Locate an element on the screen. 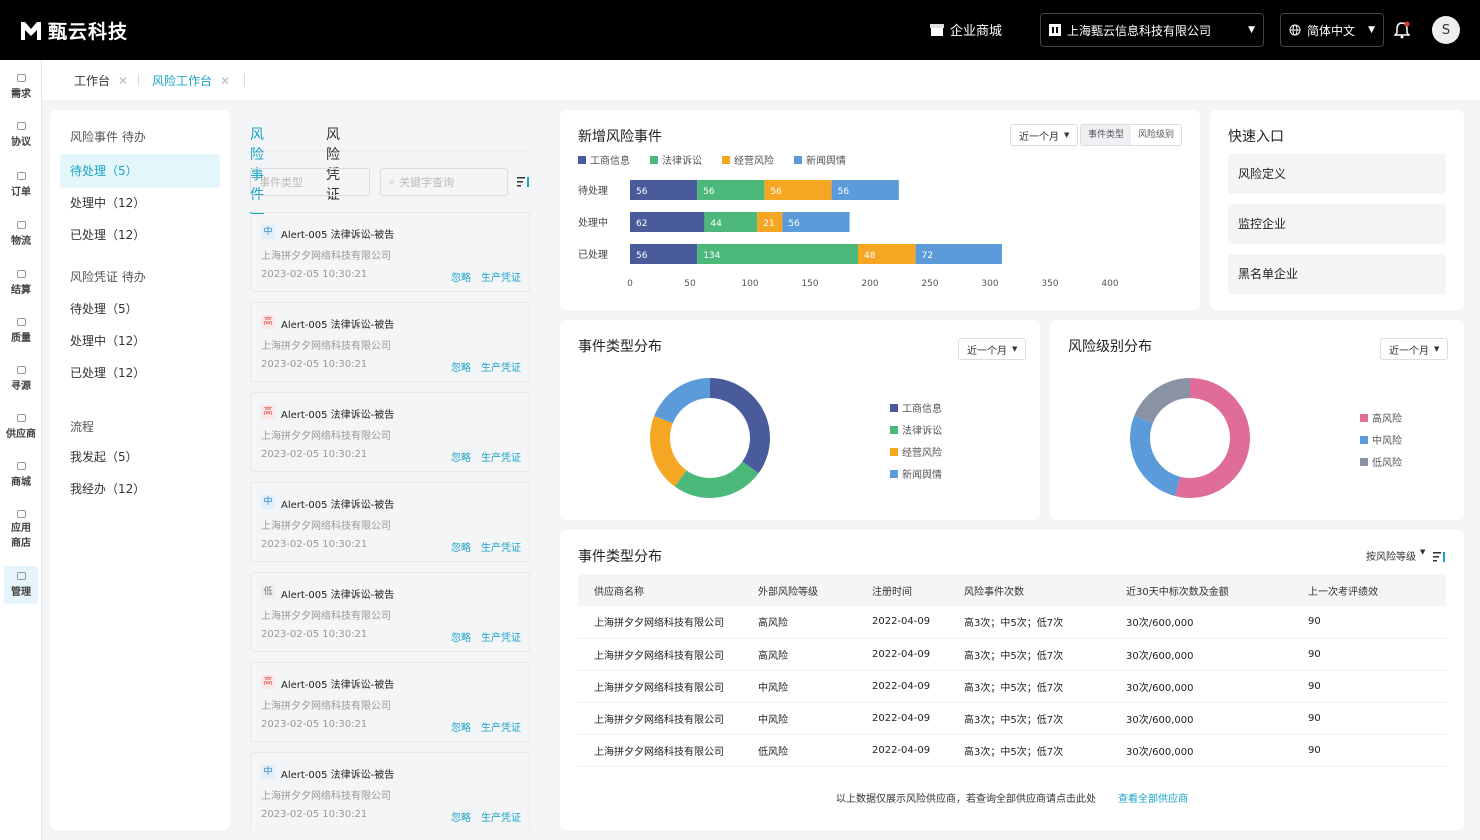  column-header: 供应商名称 is located at coordinates (660, 590).